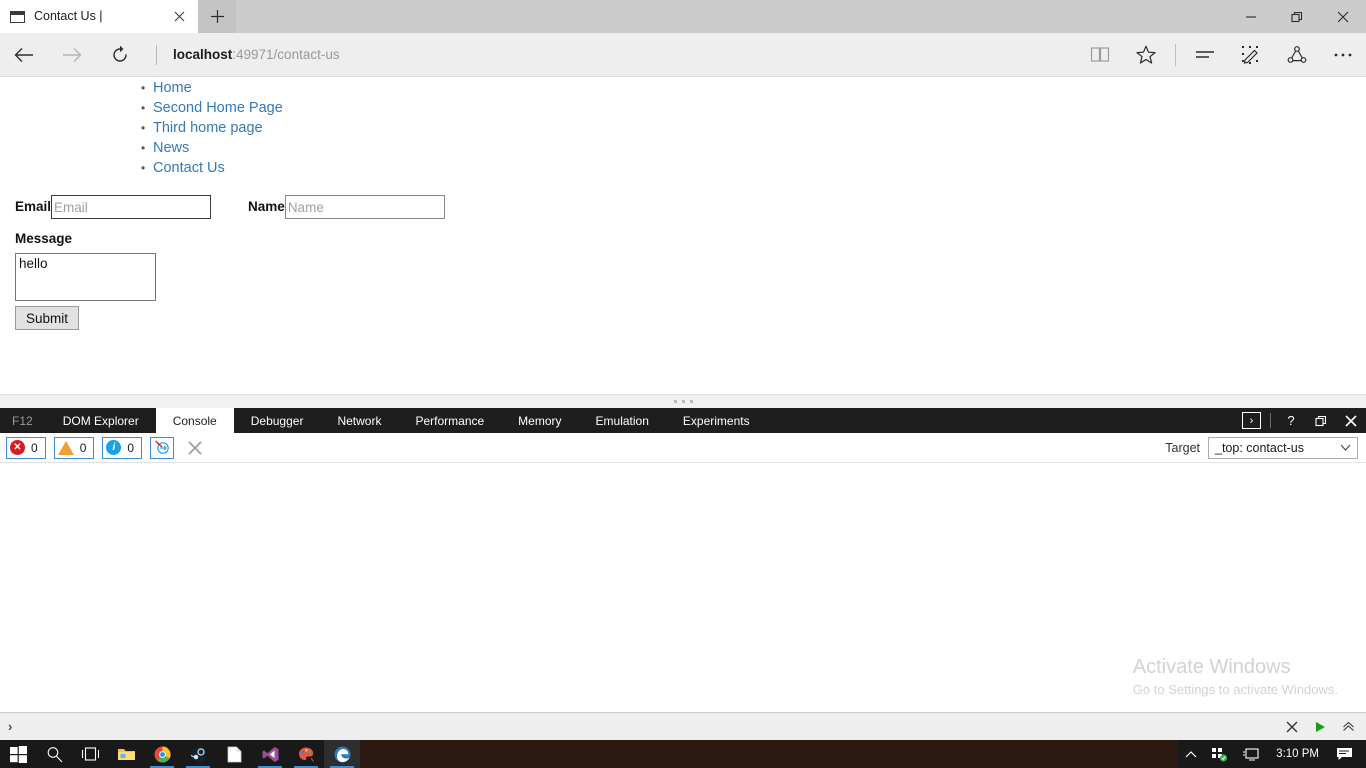 Image resolution: width=1366 pixels, height=768 pixels. What do you see at coordinates (364, 207) in the screenshot?
I see `name-field` at bounding box center [364, 207].